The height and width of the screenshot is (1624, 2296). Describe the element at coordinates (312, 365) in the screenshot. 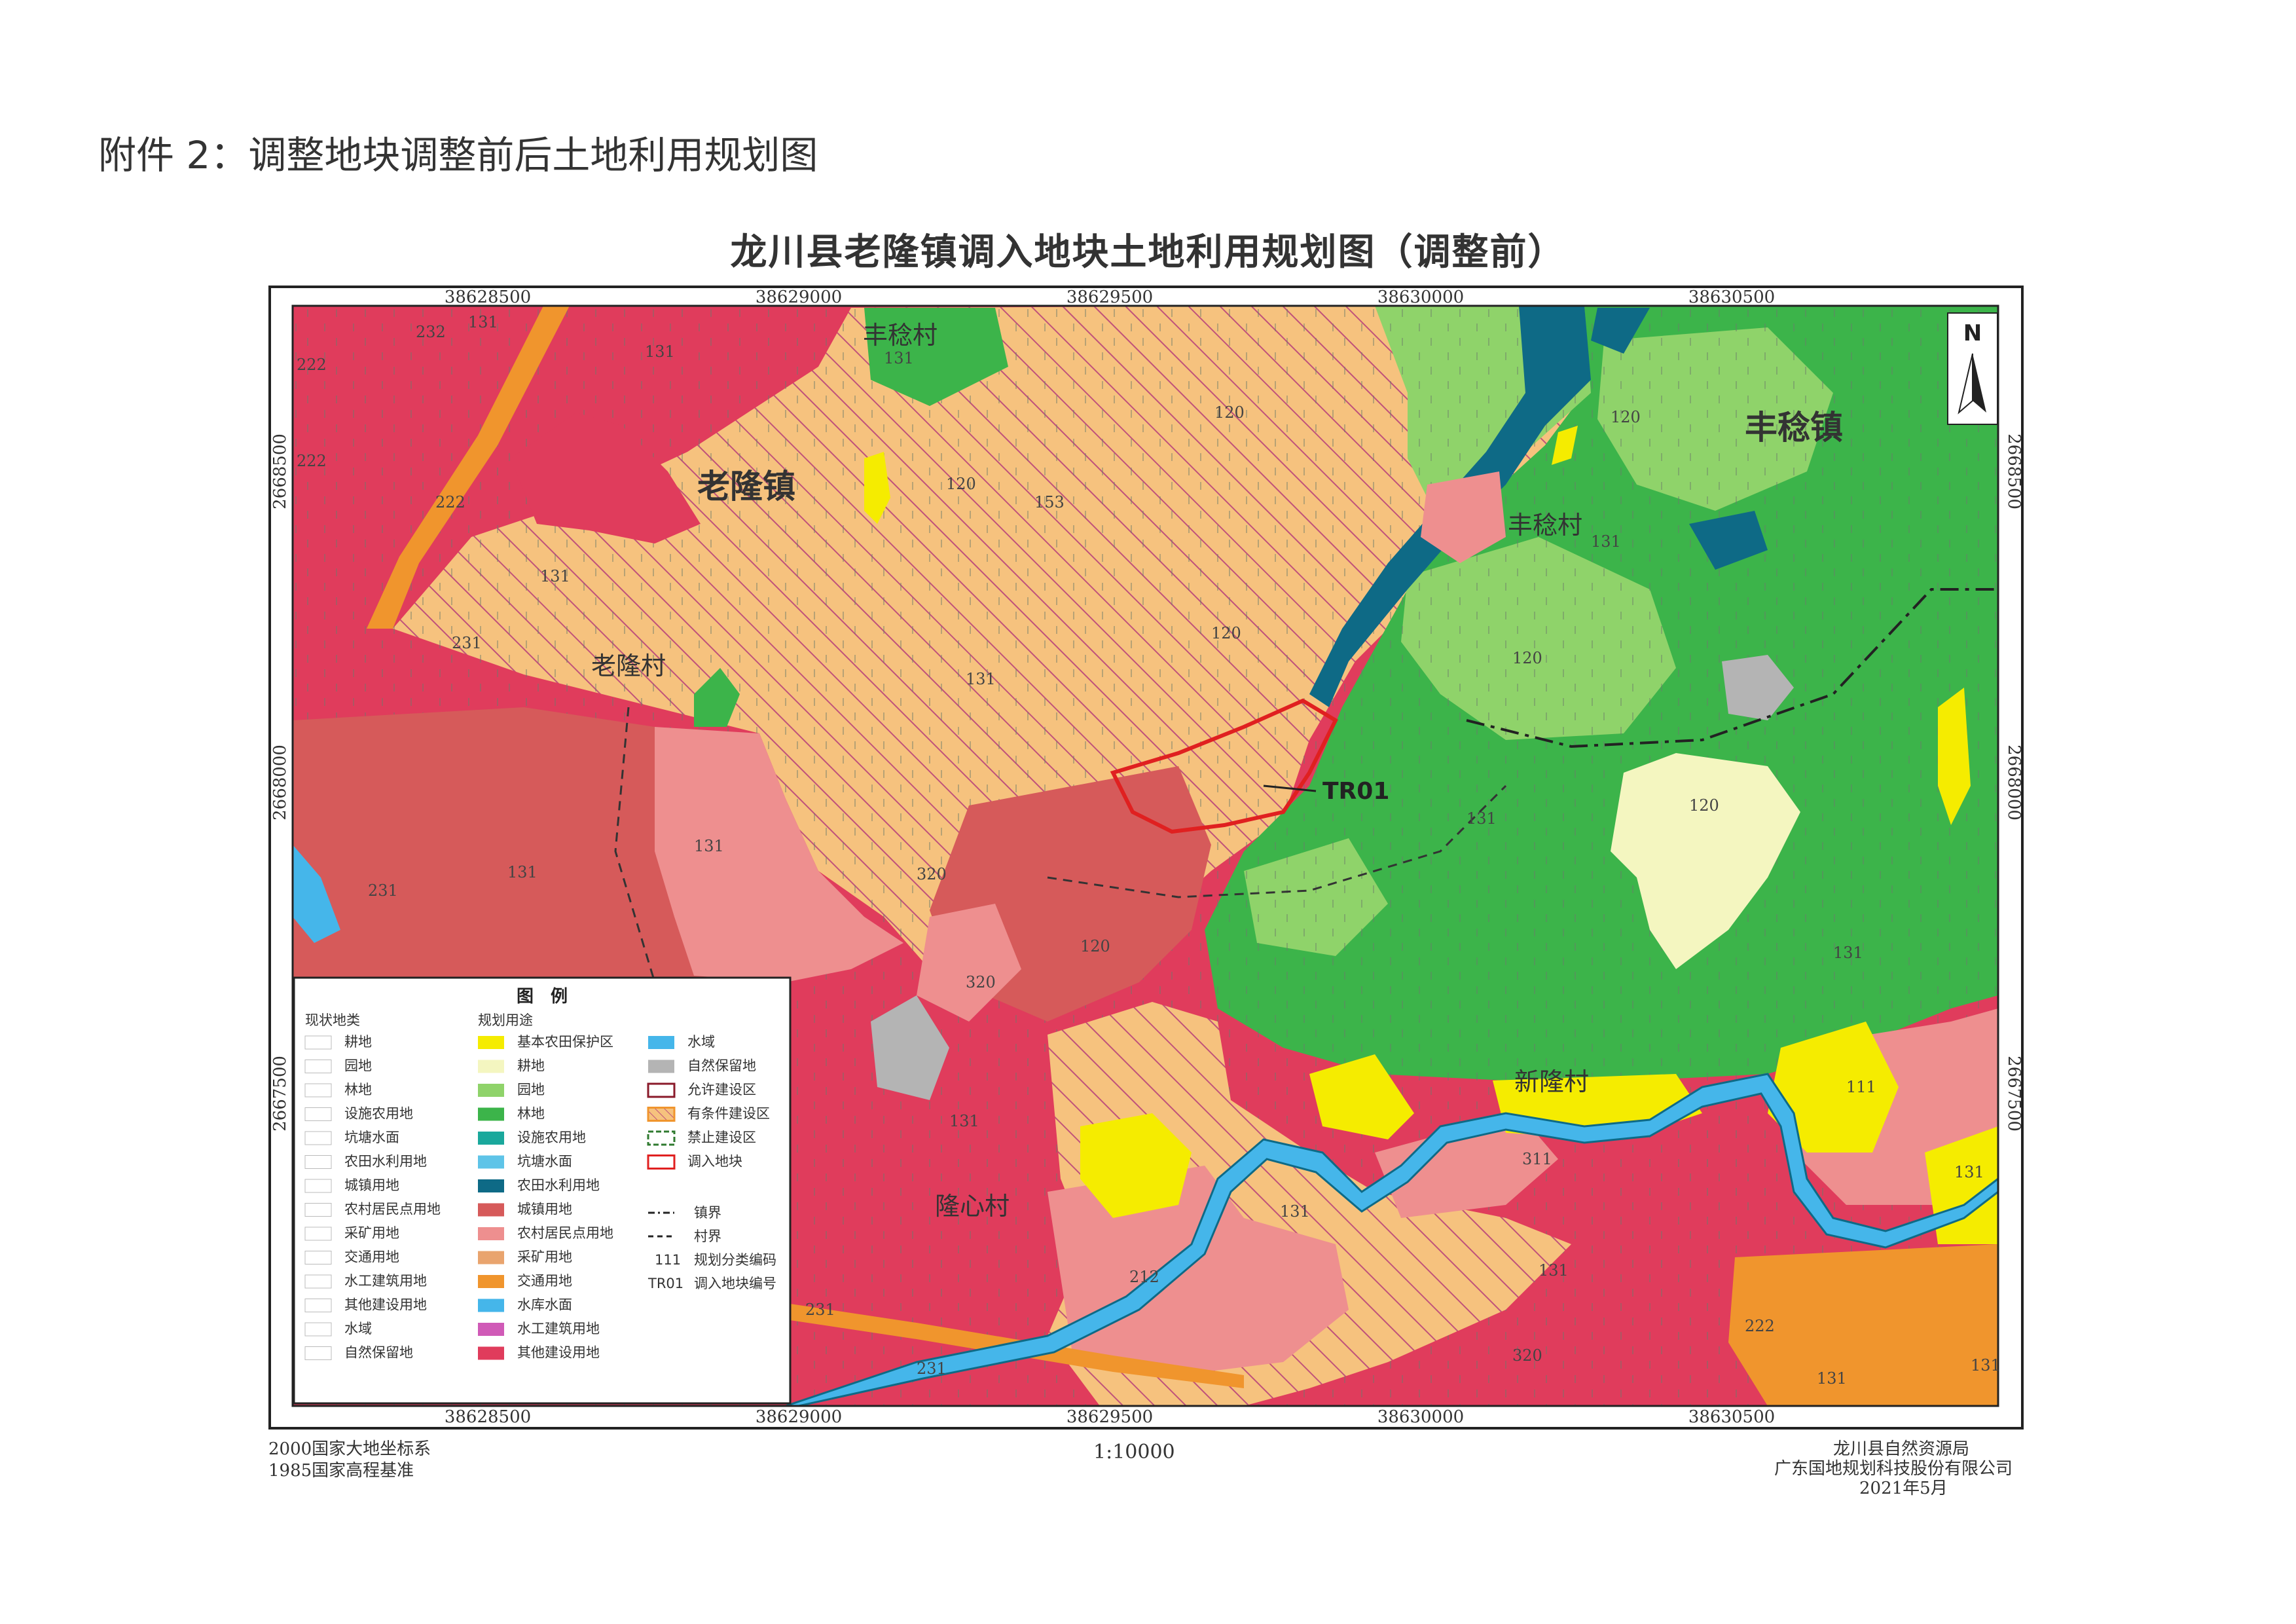

I see `code-label: 222` at that location.